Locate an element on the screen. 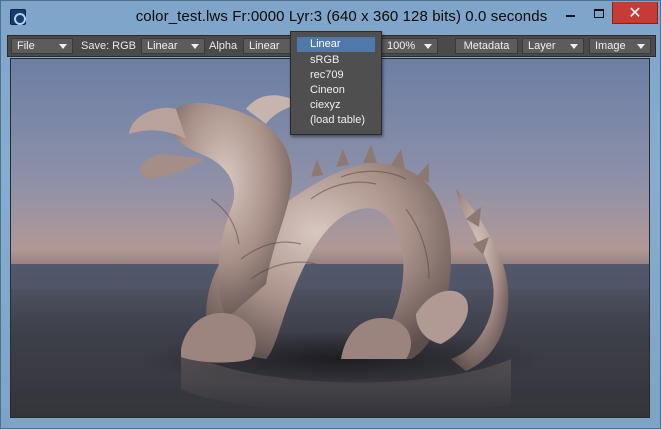 Image resolution: width=661 pixels, height=429 pixels. save-format-label: Save: RGB is located at coordinates (109, 46).